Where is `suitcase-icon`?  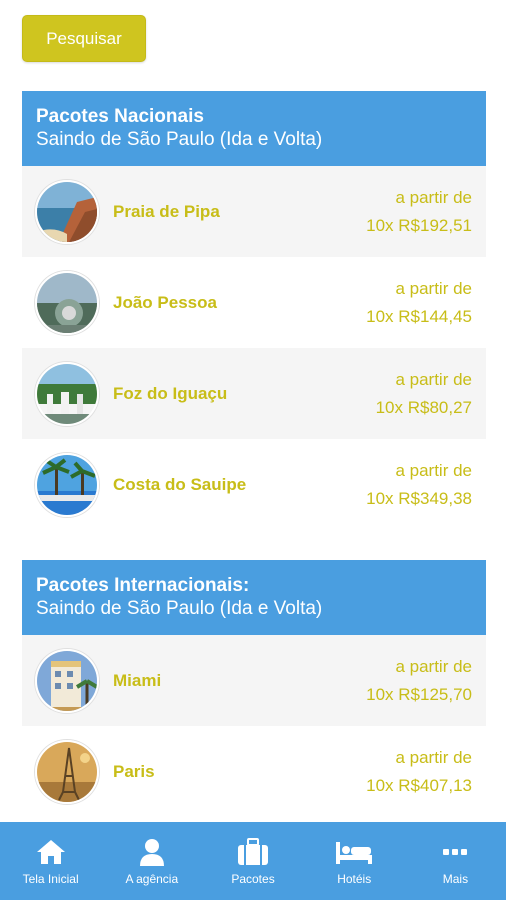
suitcase-icon is located at coordinates (253, 852).